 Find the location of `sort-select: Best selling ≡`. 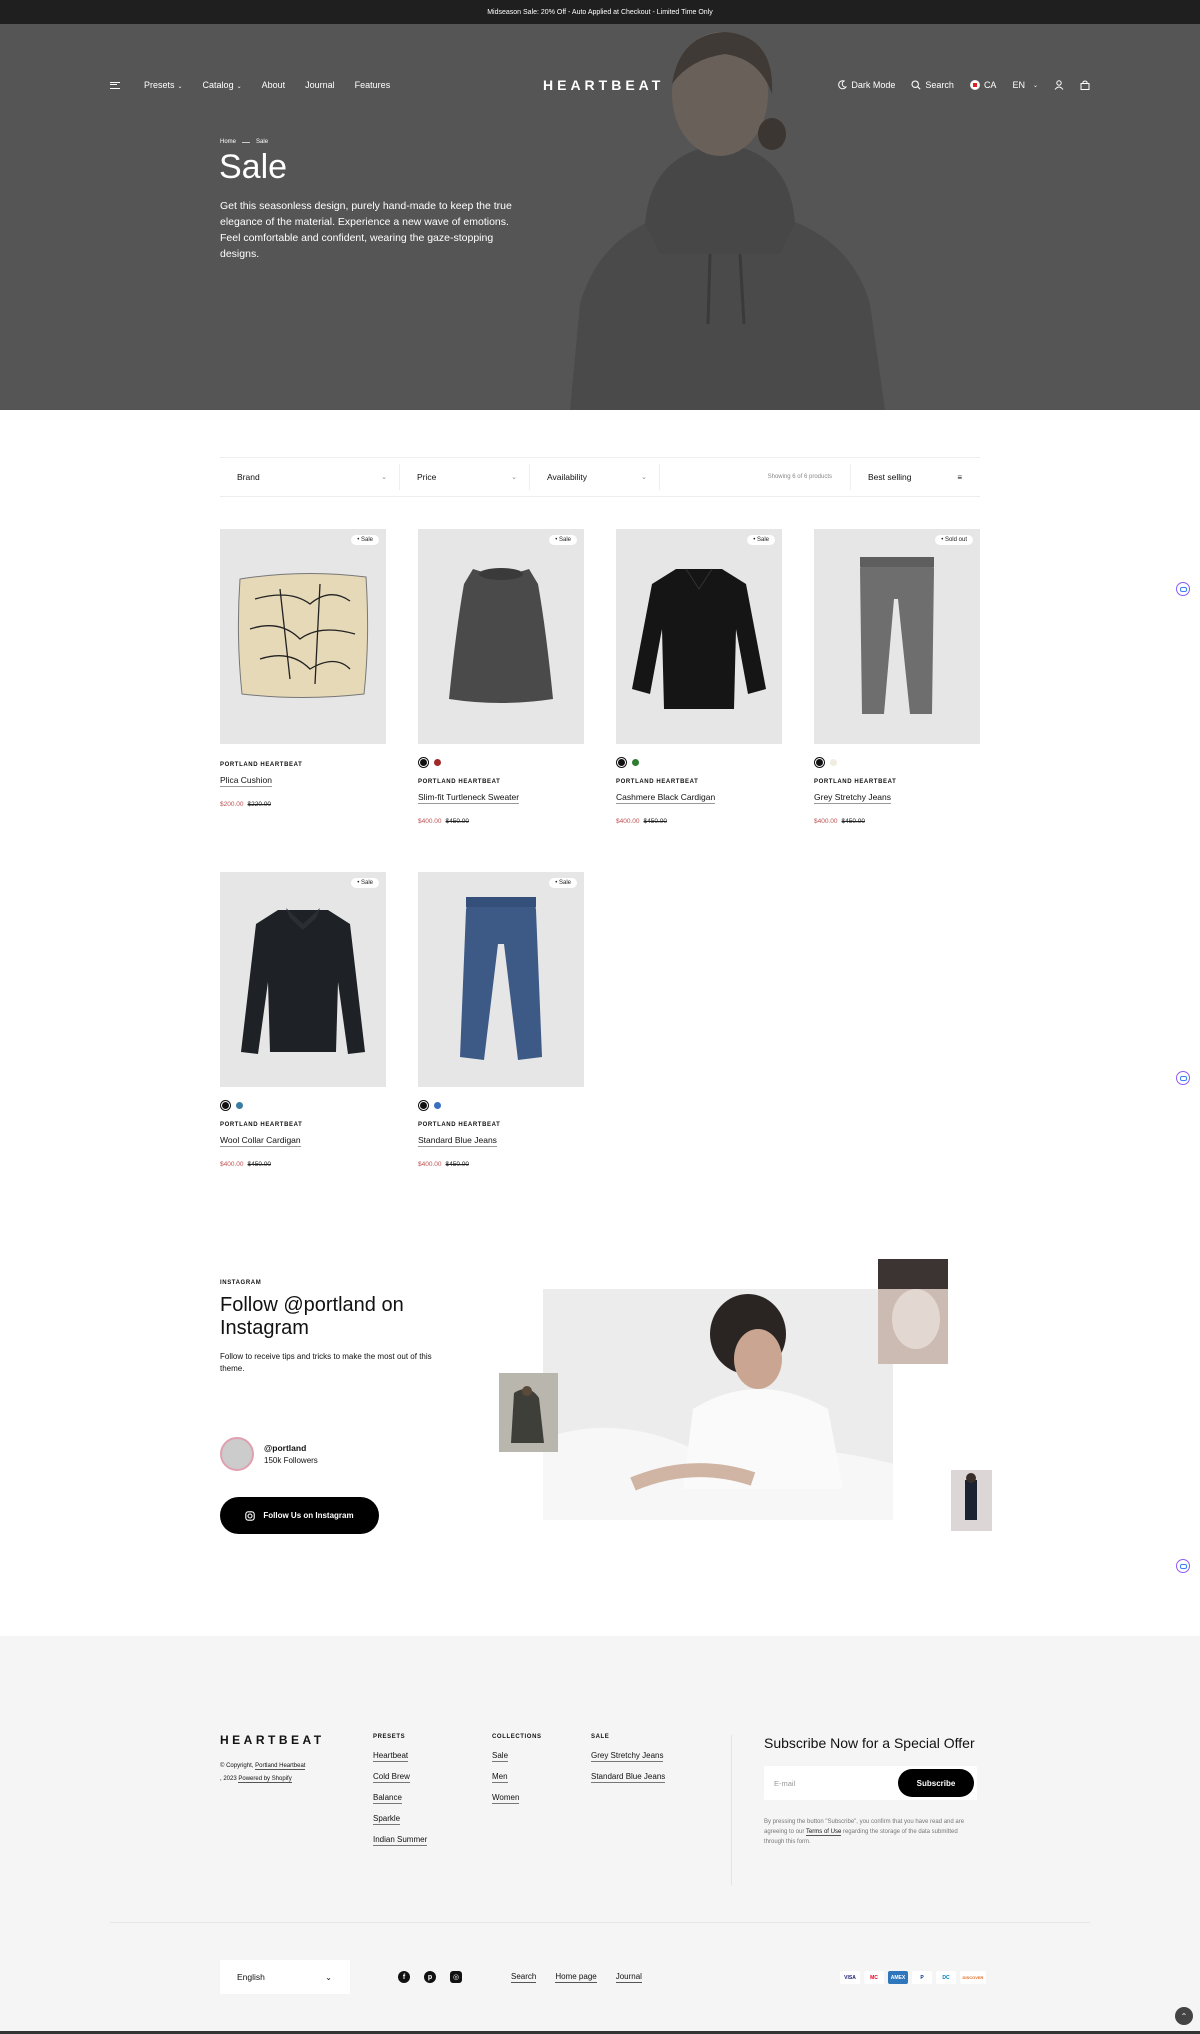

sort-select: Best selling ≡ is located at coordinates (915, 477).